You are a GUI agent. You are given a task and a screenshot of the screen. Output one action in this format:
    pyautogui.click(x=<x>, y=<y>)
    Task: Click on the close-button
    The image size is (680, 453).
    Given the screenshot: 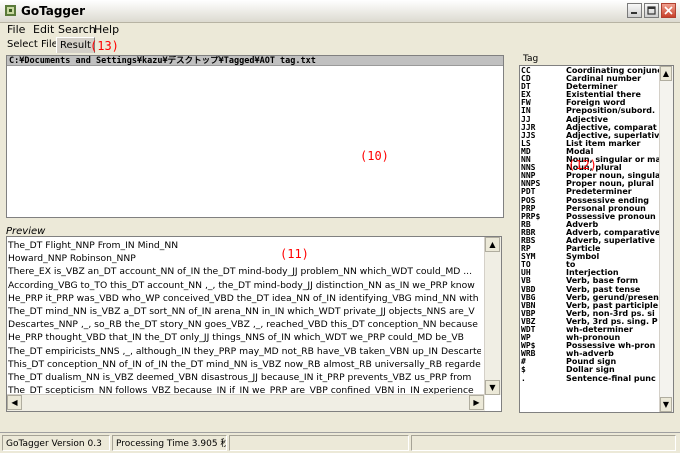 What is the action you would take?
    pyautogui.click(x=668, y=10)
    